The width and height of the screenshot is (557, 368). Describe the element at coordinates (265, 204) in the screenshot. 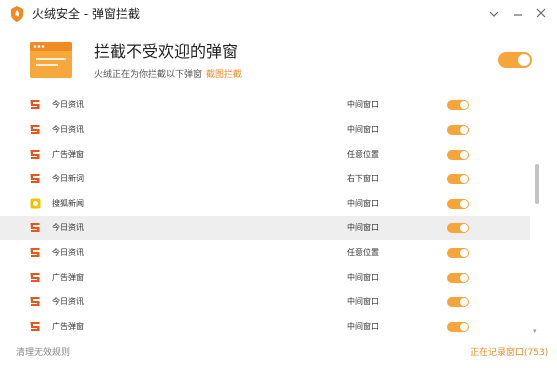

I see `list-item: 搜狐新闻 中间窗口` at that location.